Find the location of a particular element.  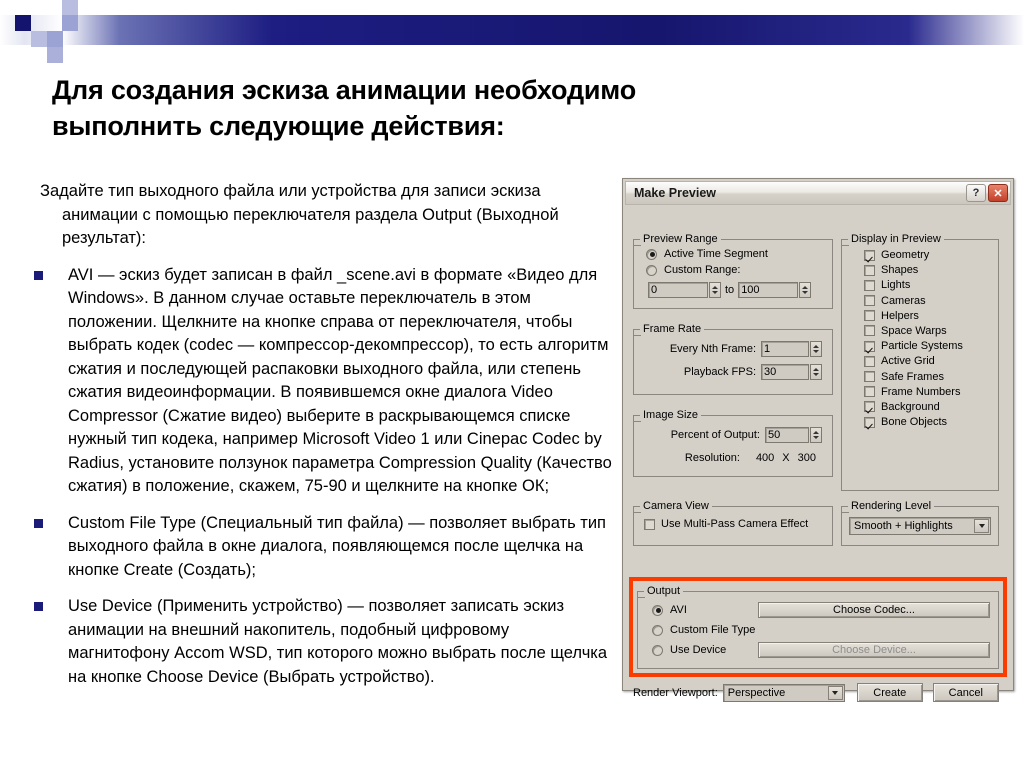

range-from-spinner is located at coordinates (715, 290).